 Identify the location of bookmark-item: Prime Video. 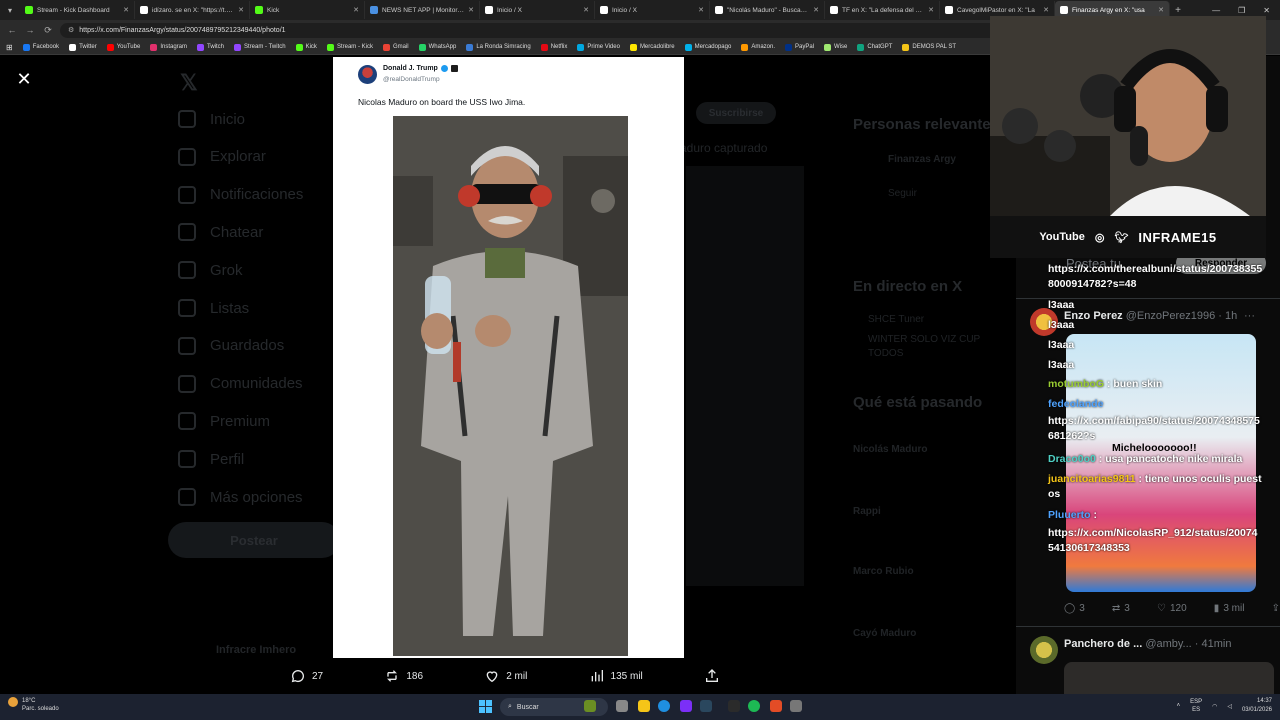
(598, 47).